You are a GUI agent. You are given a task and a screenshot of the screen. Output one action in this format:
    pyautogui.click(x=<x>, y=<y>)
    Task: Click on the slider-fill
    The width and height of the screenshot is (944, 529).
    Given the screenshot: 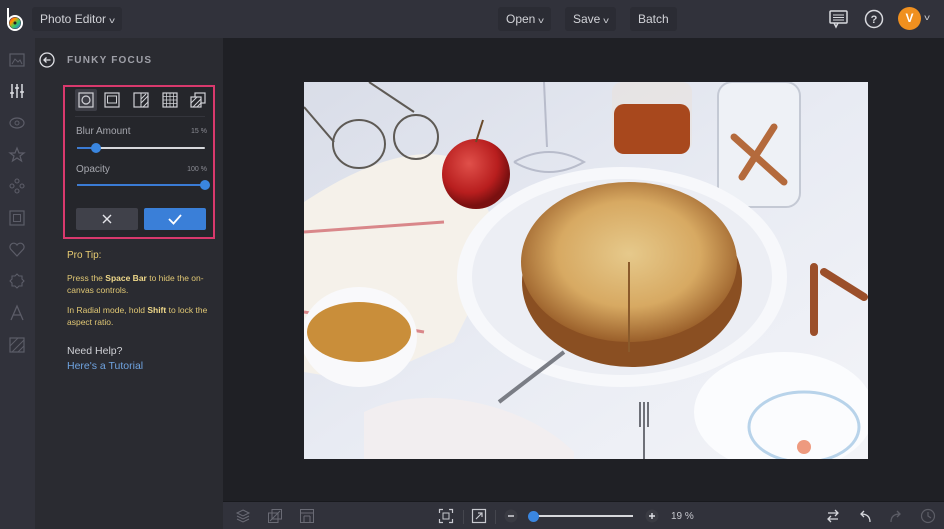 What is the action you would take?
    pyautogui.click(x=141, y=185)
    